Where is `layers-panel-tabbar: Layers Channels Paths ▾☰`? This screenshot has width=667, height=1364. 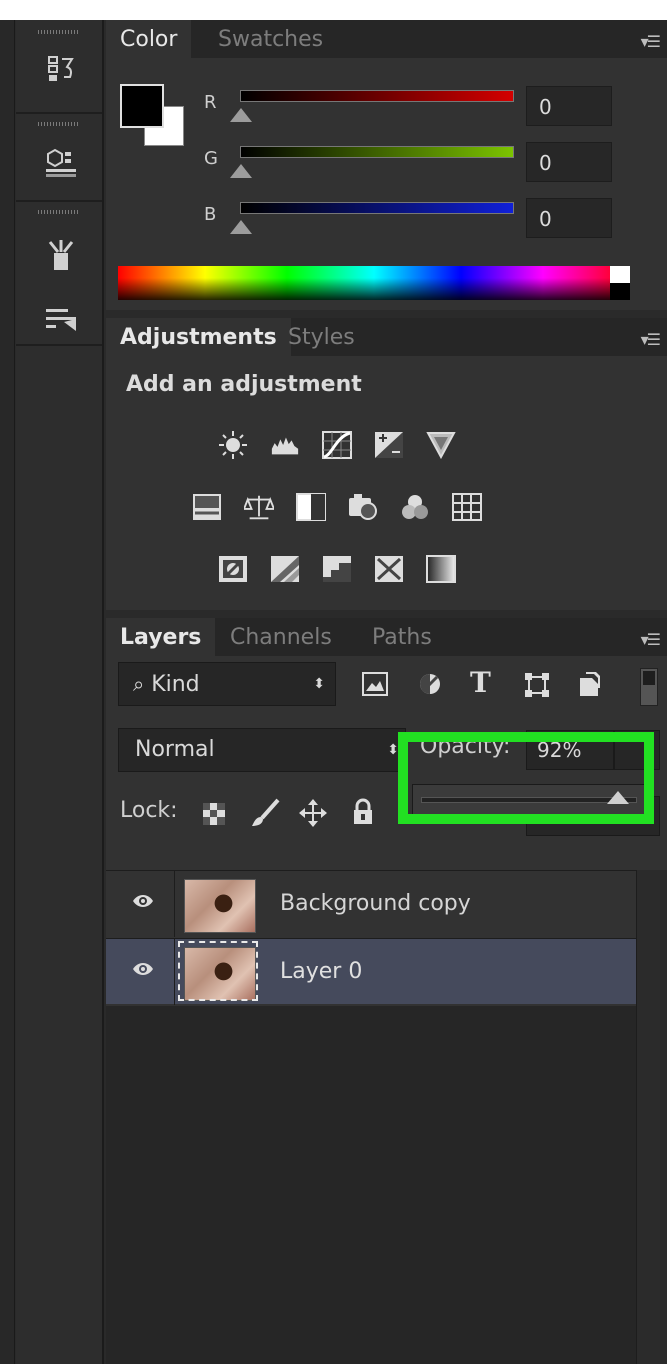
layers-panel-tabbar: Layers Channels Paths ▾☰ is located at coordinates (386, 637).